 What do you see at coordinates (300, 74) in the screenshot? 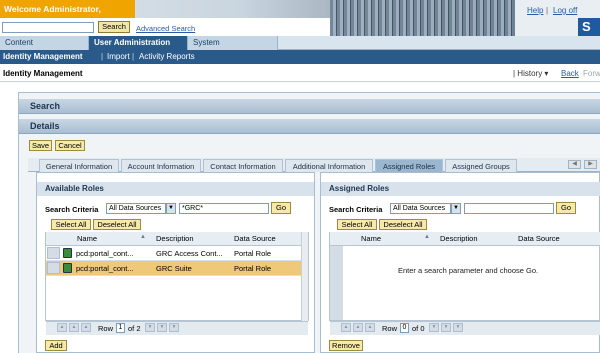
I see `page-title-bar` at bounding box center [300, 74].